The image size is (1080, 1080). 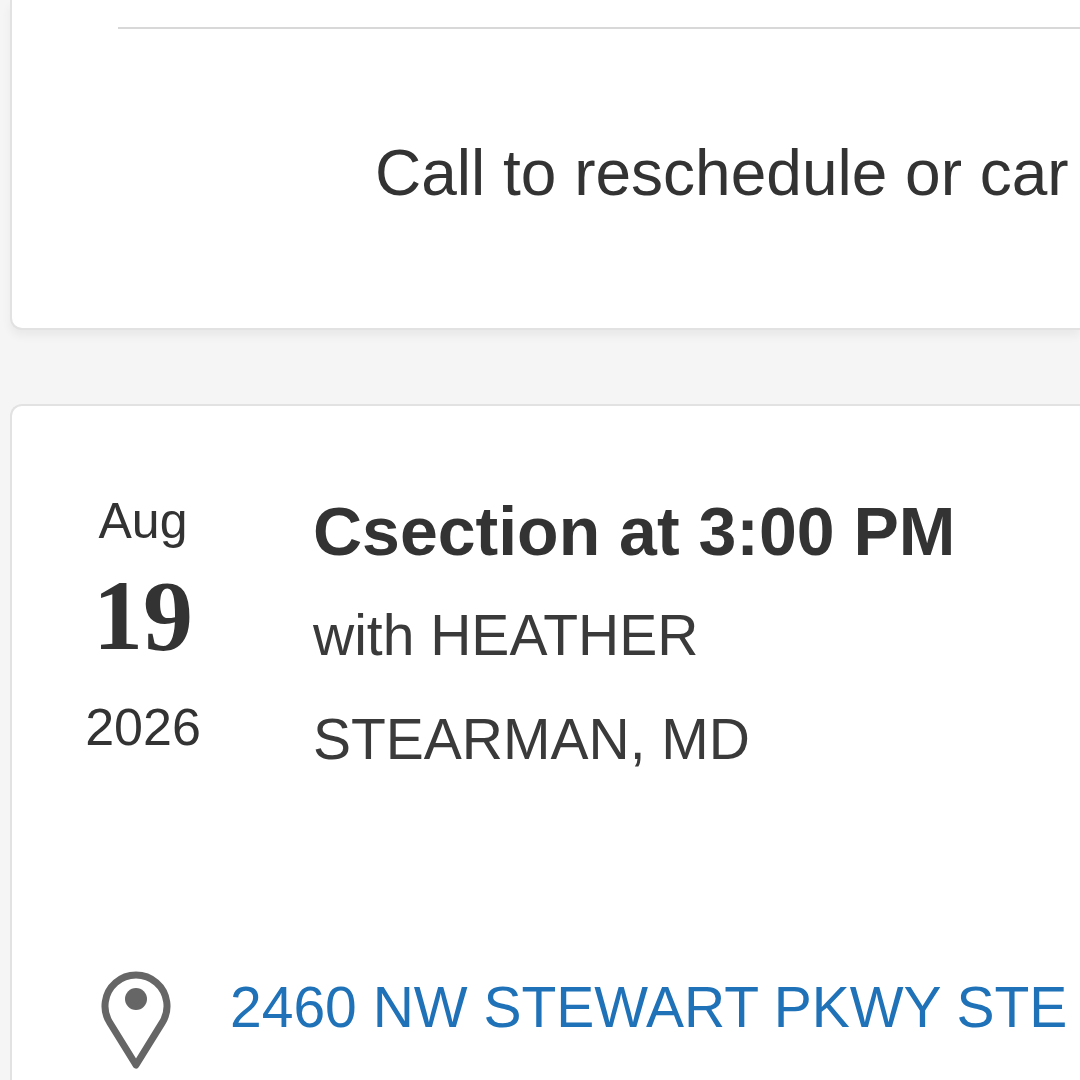 I want to click on appointment-title: Csection at 3:00 PM, so click(x=634, y=531).